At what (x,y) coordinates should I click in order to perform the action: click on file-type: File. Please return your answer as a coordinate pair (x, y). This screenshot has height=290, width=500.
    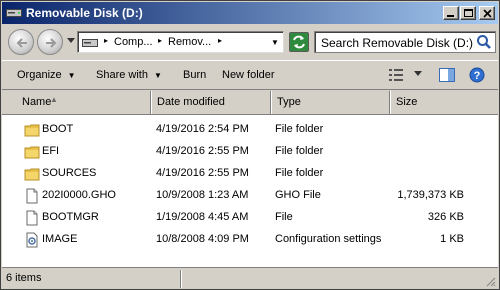
    Looking at the image, I should click on (284, 217).